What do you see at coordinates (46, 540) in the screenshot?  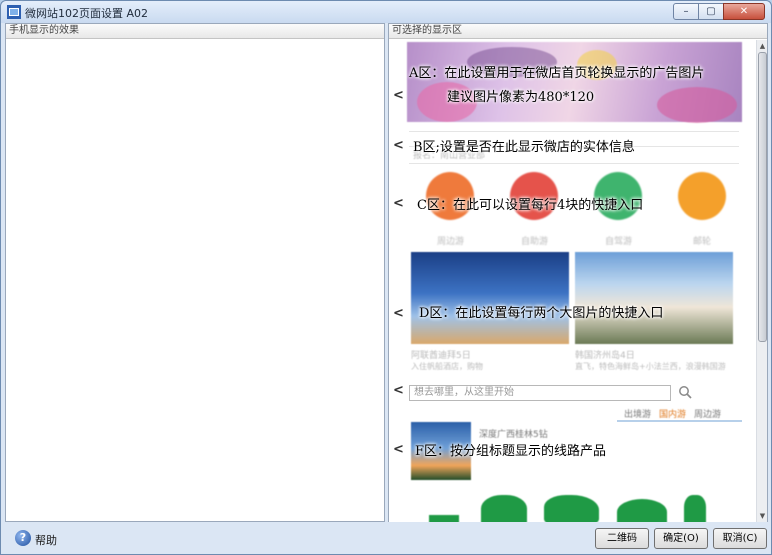 I see `help-link: 帮助` at bounding box center [46, 540].